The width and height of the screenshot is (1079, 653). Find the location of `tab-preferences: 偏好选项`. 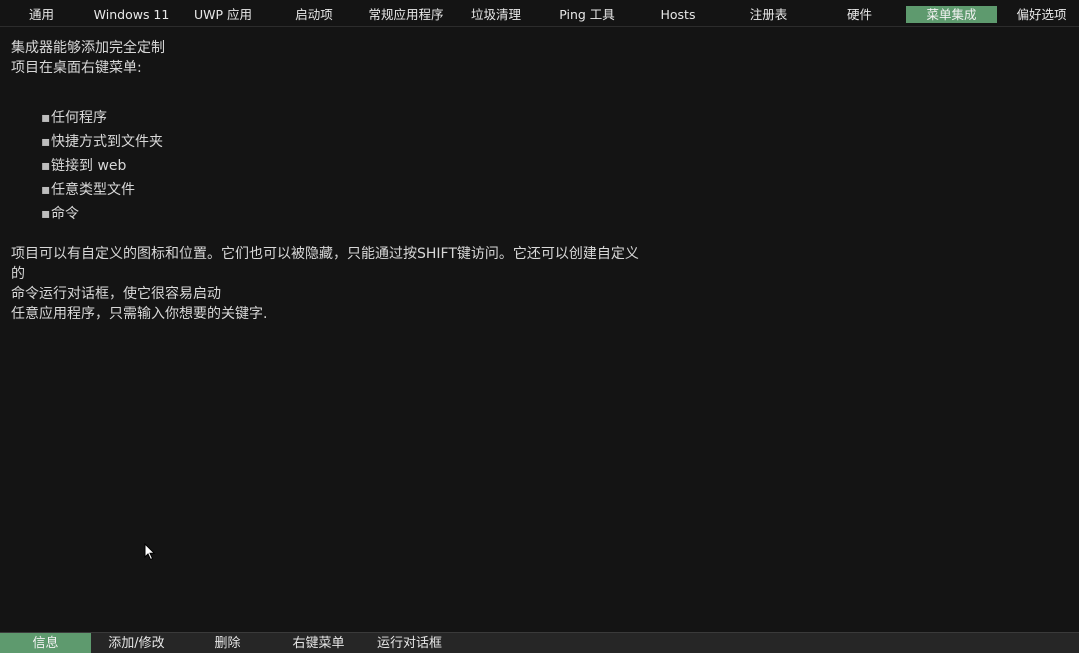

tab-preferences: 偏好选项 is located at coordinates (1041, 14).